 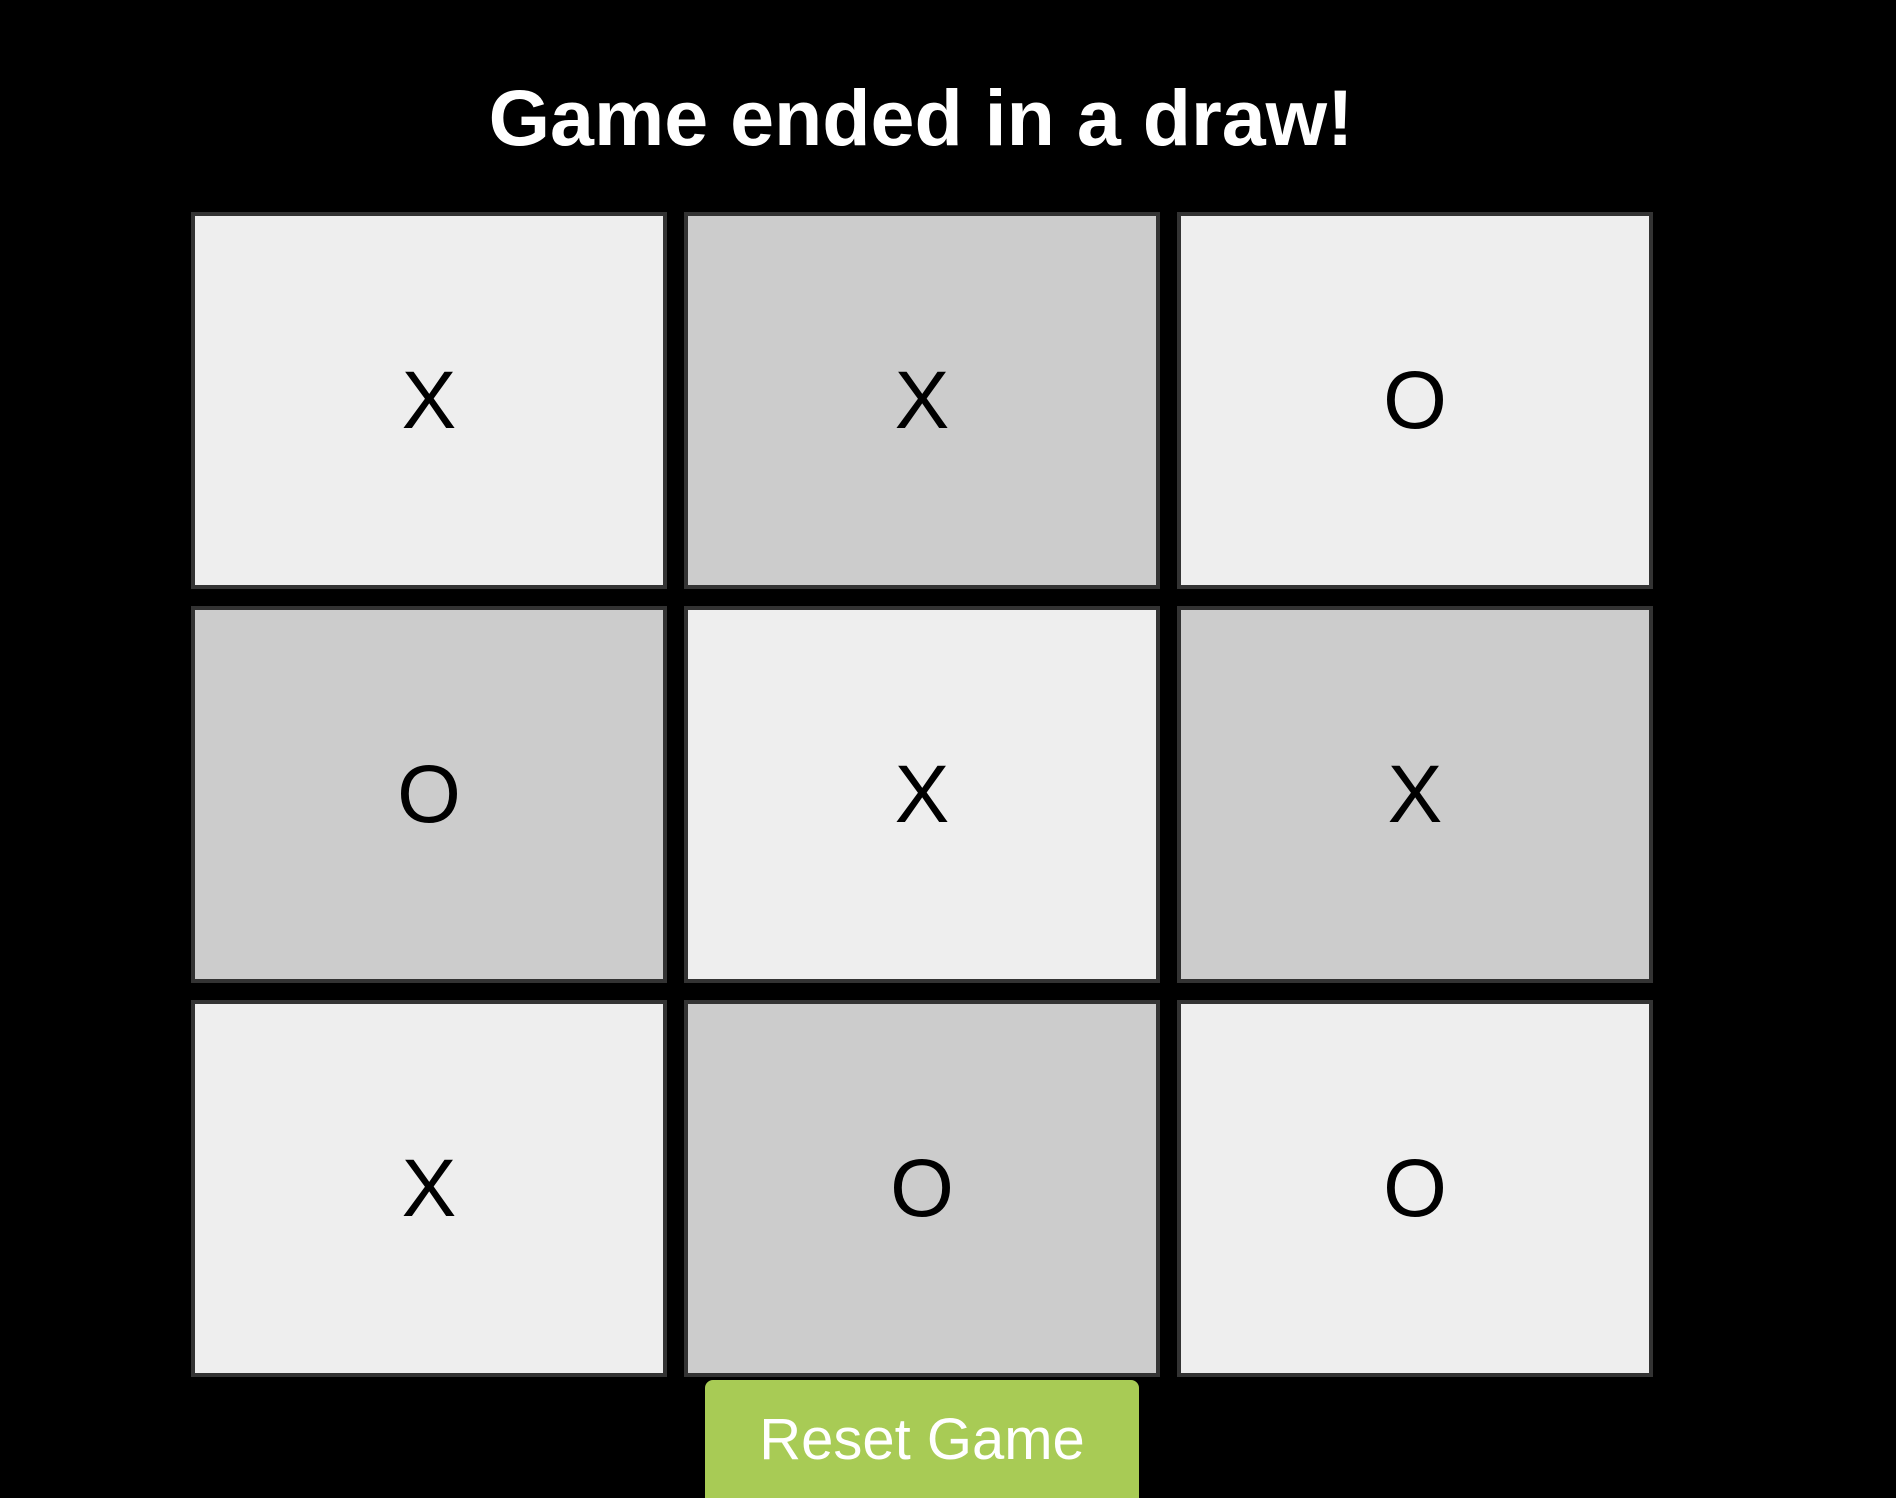 What do you see at coordinates (1415, 794) in the screenshot?
I see `board-cell-r2c3: X` at bounding box center [1415, 794].